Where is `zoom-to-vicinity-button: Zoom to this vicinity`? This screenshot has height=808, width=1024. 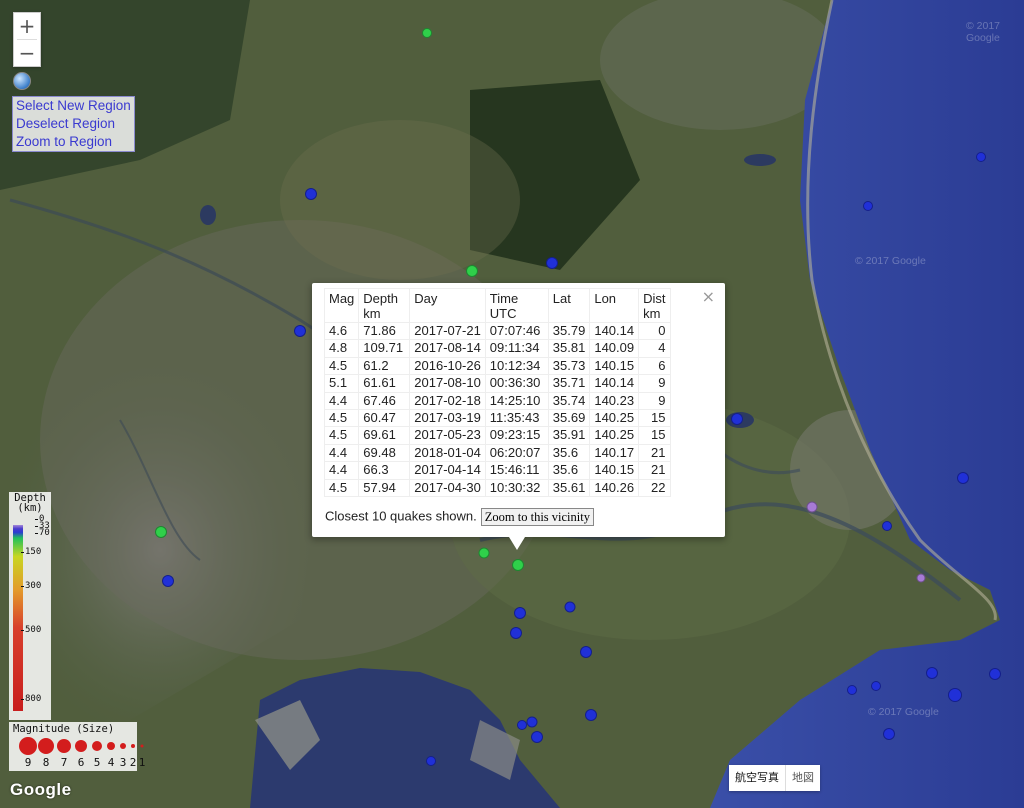 zoom-to-vicinity-button: Zoom to this vicinity is located at coordinates (537, 517).